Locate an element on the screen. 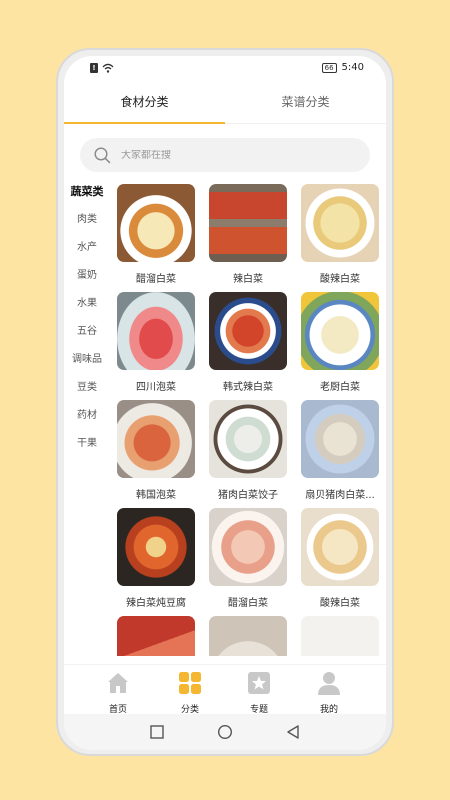  sidebar-item-vegetables: 蔬菜类 is located at coordinates (87, 192).